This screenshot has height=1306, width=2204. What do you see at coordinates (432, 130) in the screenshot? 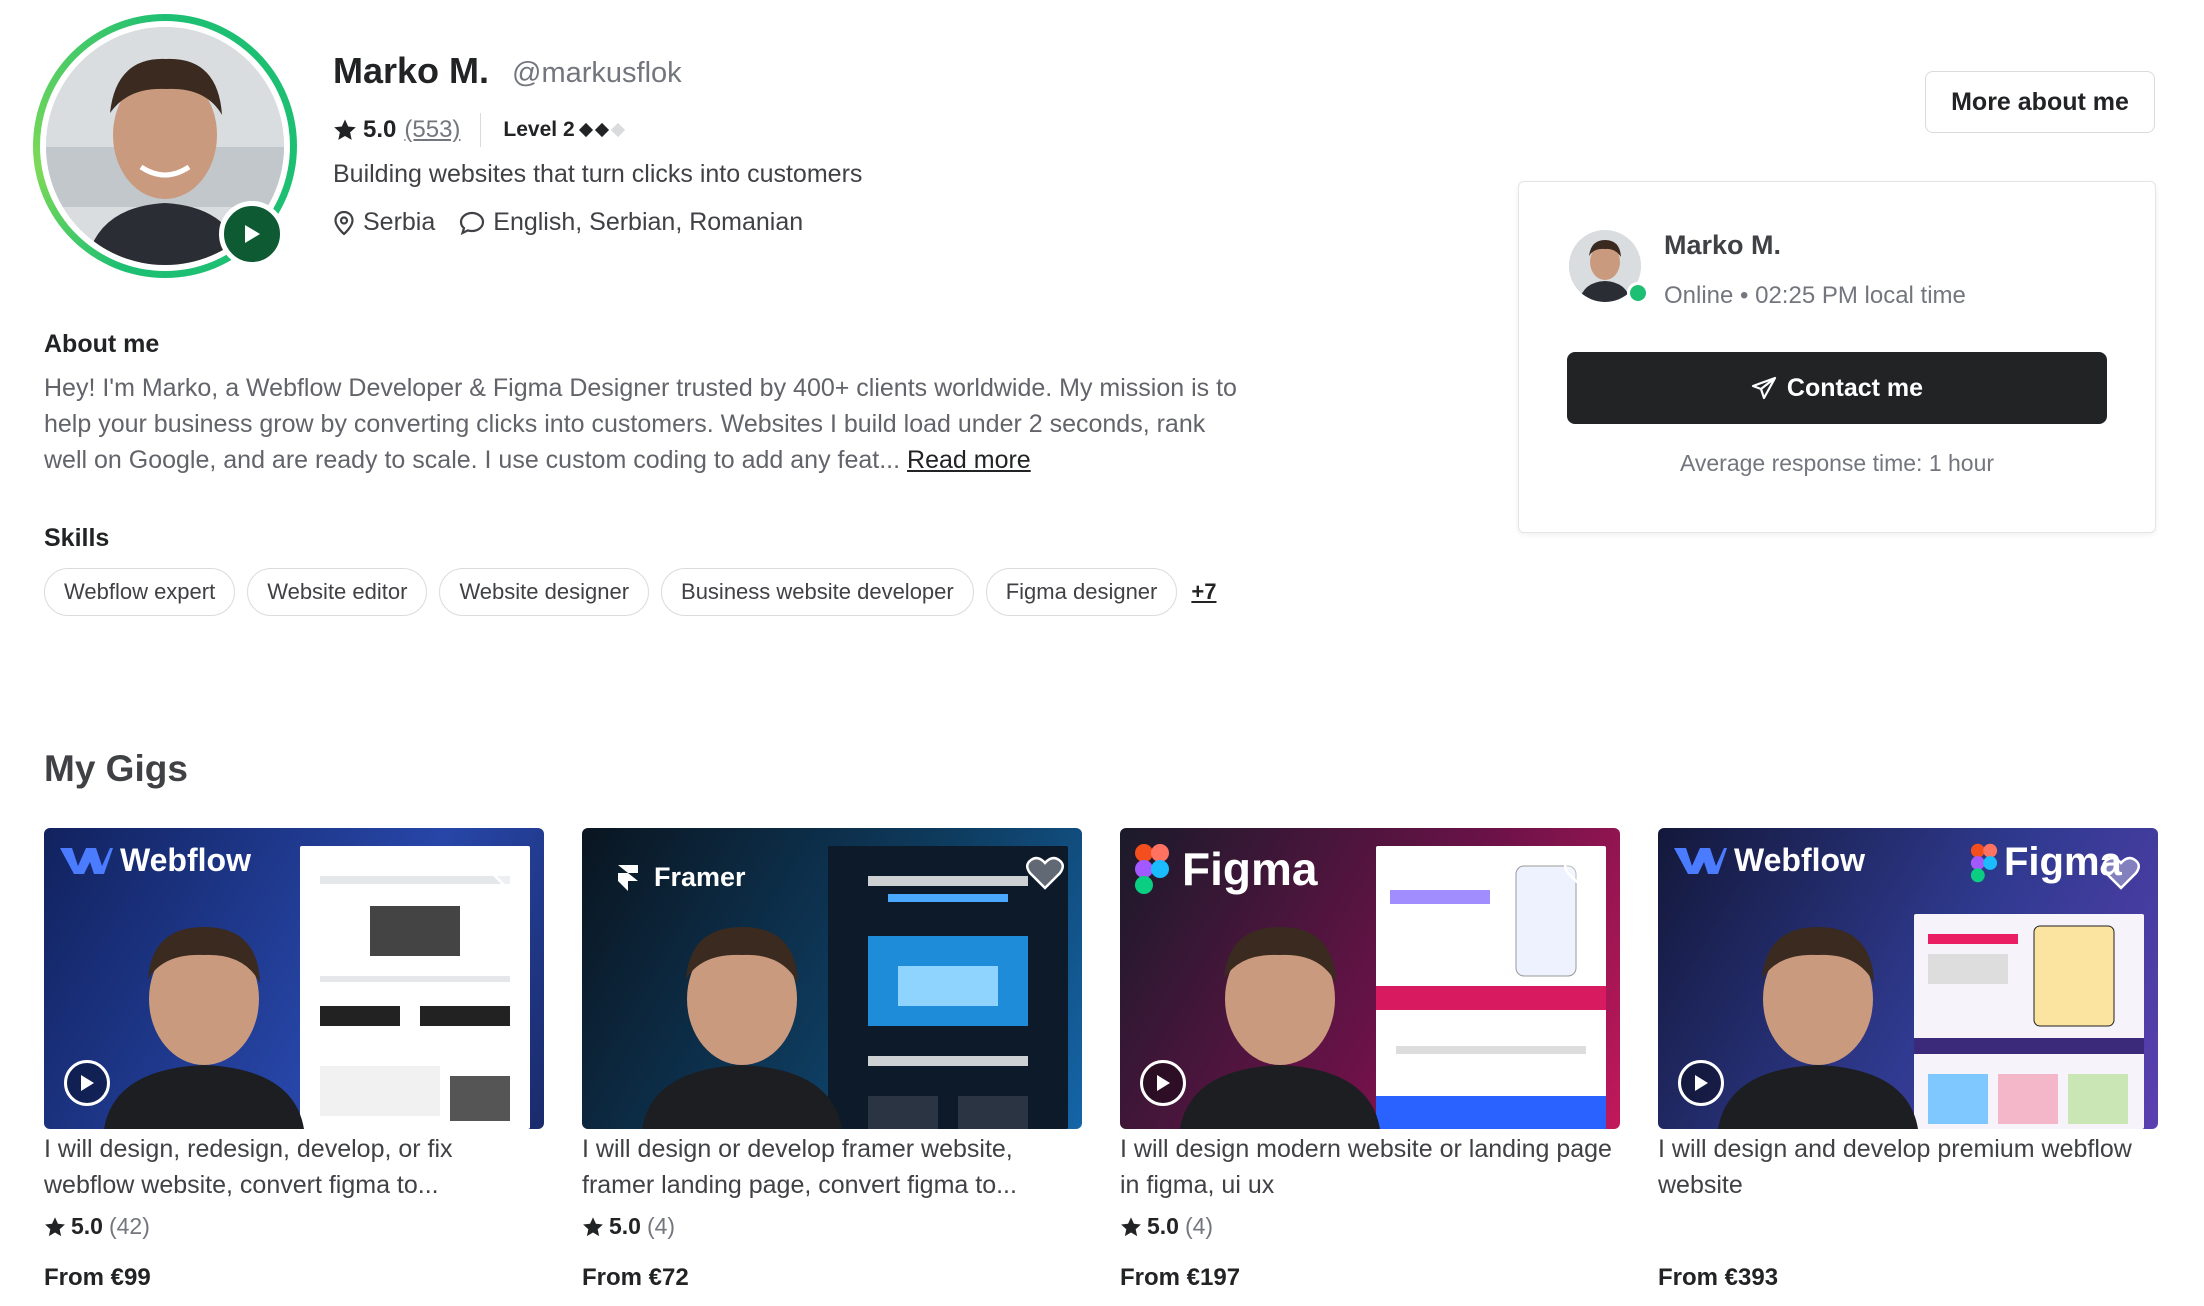
I see `profile-review-count: (553)` at bounding box center [432, 130].